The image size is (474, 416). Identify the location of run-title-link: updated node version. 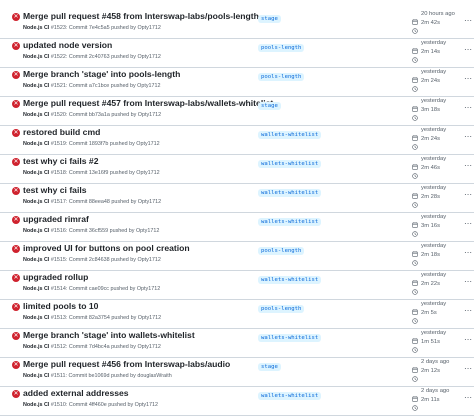
(67, 45).